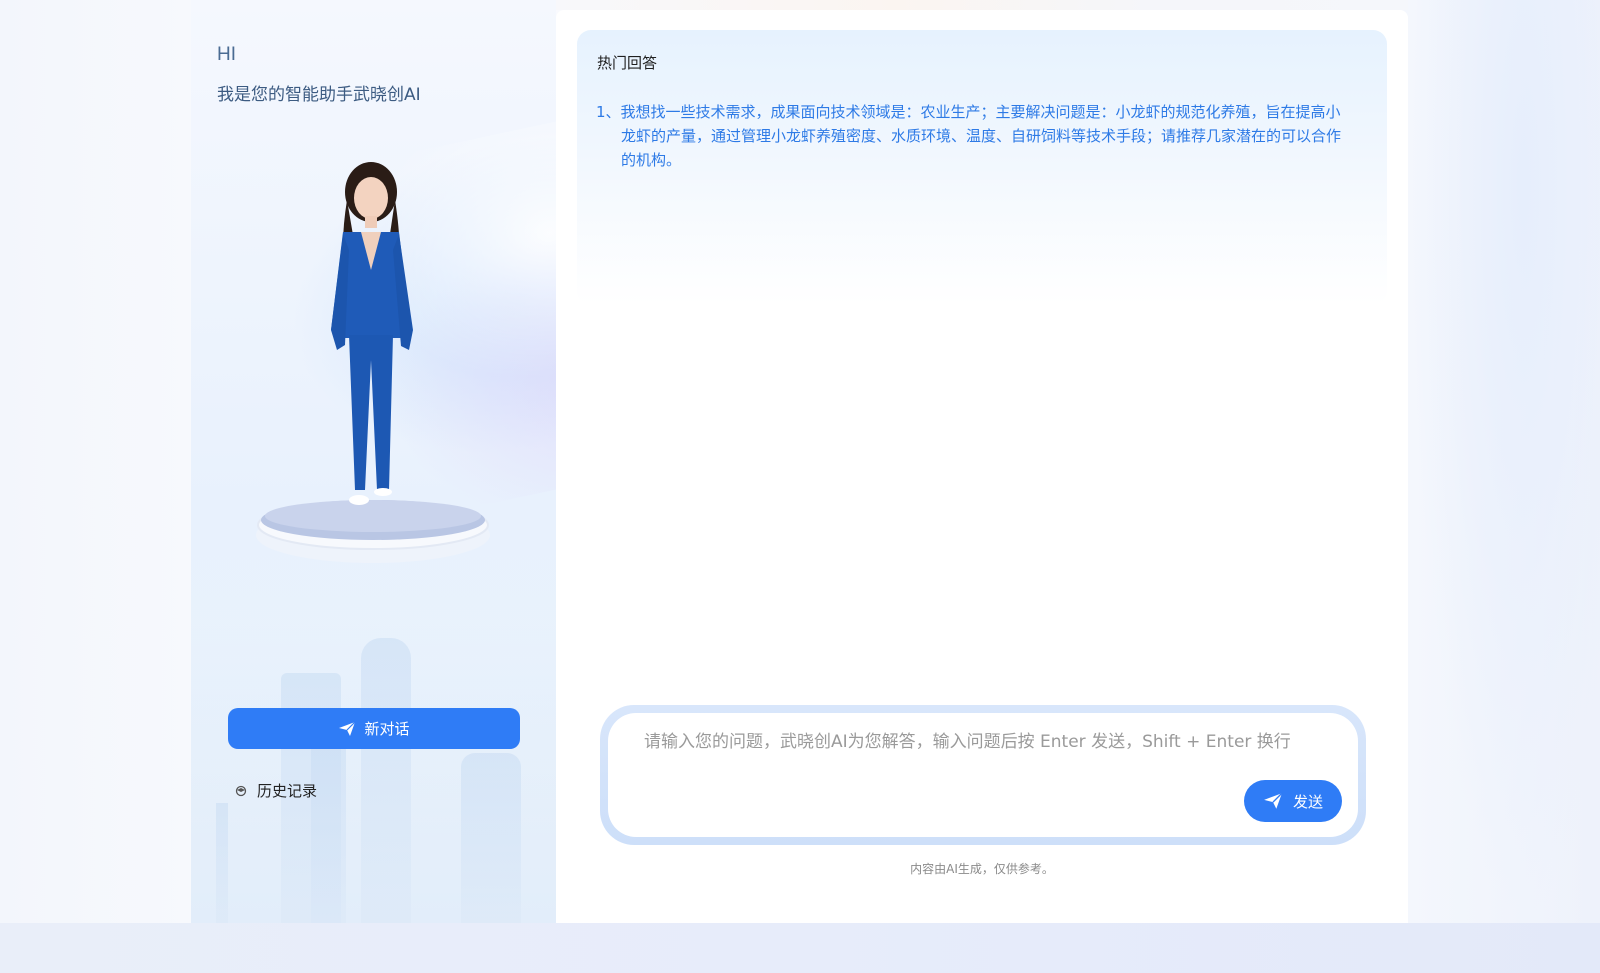 Image resolution: width=1600 pixels, height=973 pixels. What do you see at coordinates (387, 729) in the screenshot?
I see `new-chat-label: 新对话` at bounding box center [387, 729].